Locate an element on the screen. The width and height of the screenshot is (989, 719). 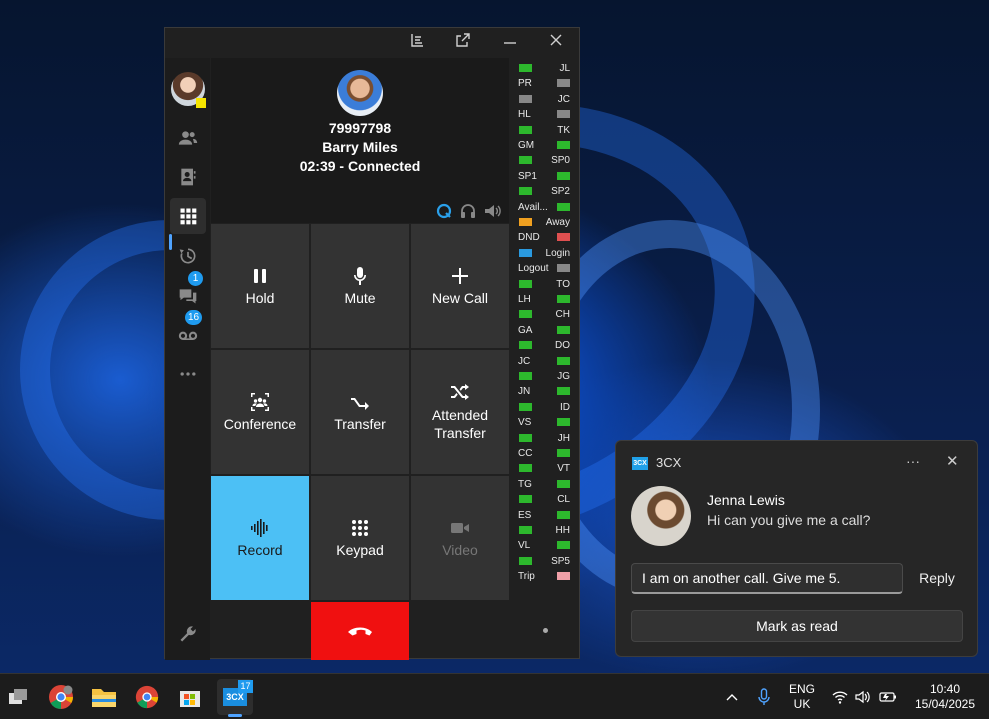
blf-item: VS is located at coordinates (545, 422).